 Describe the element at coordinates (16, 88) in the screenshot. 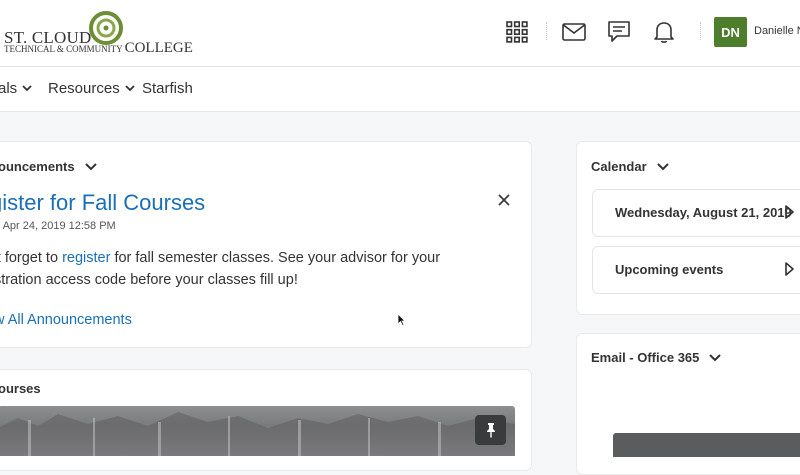

I see `nav-item-portals: als` at that location.